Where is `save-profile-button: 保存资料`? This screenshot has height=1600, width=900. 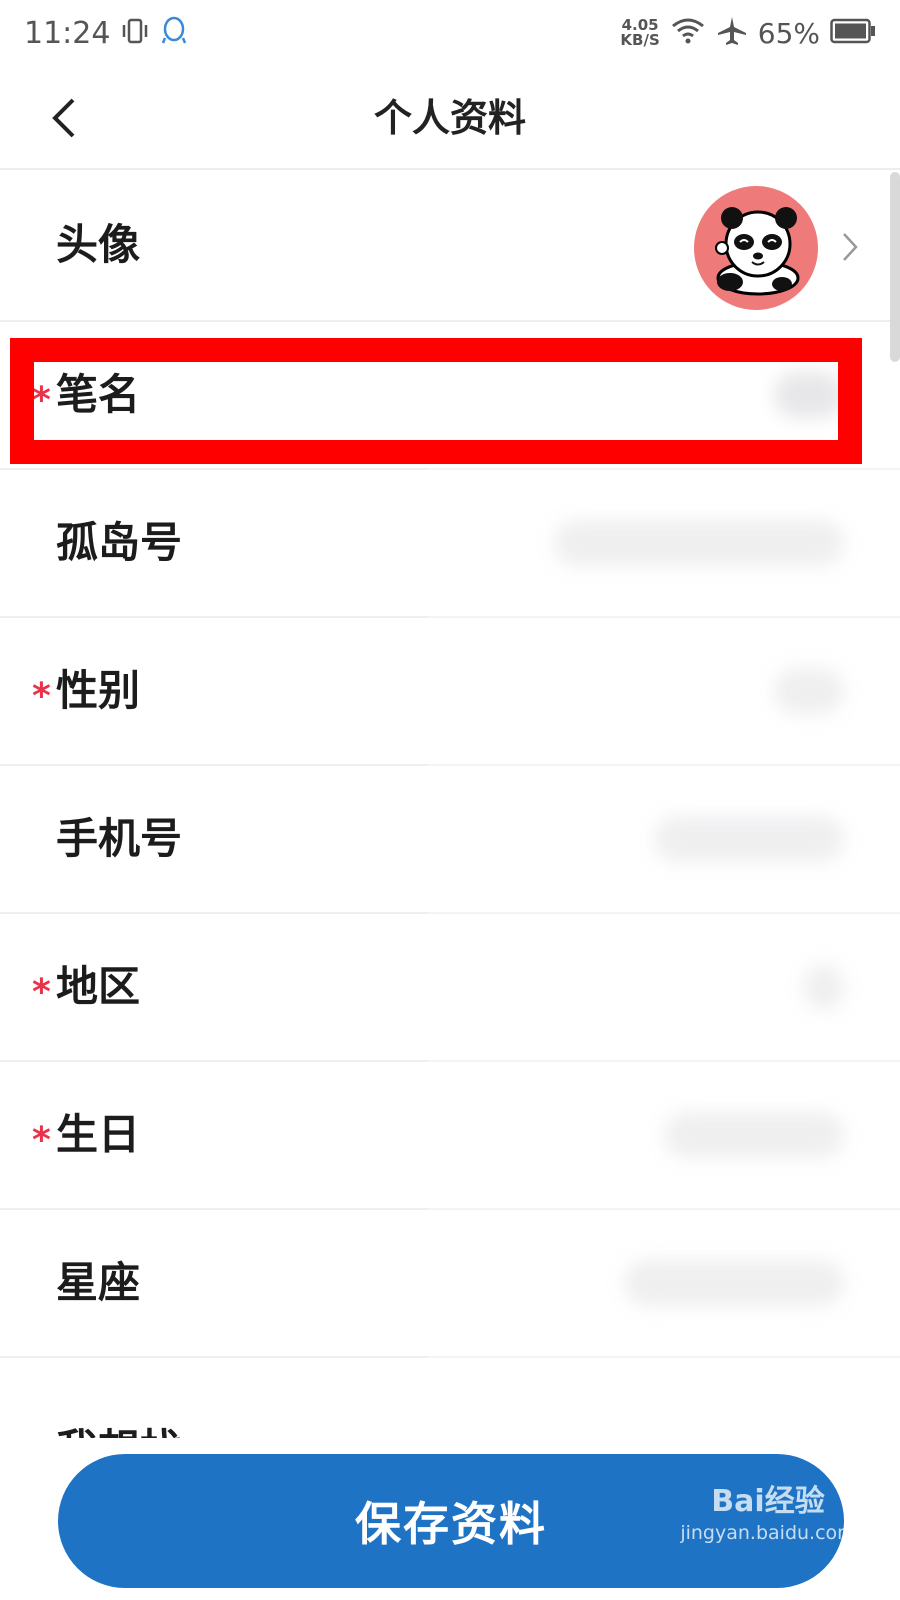
save-profile-button: 保存资料 is located at coordinates (451, 1521).